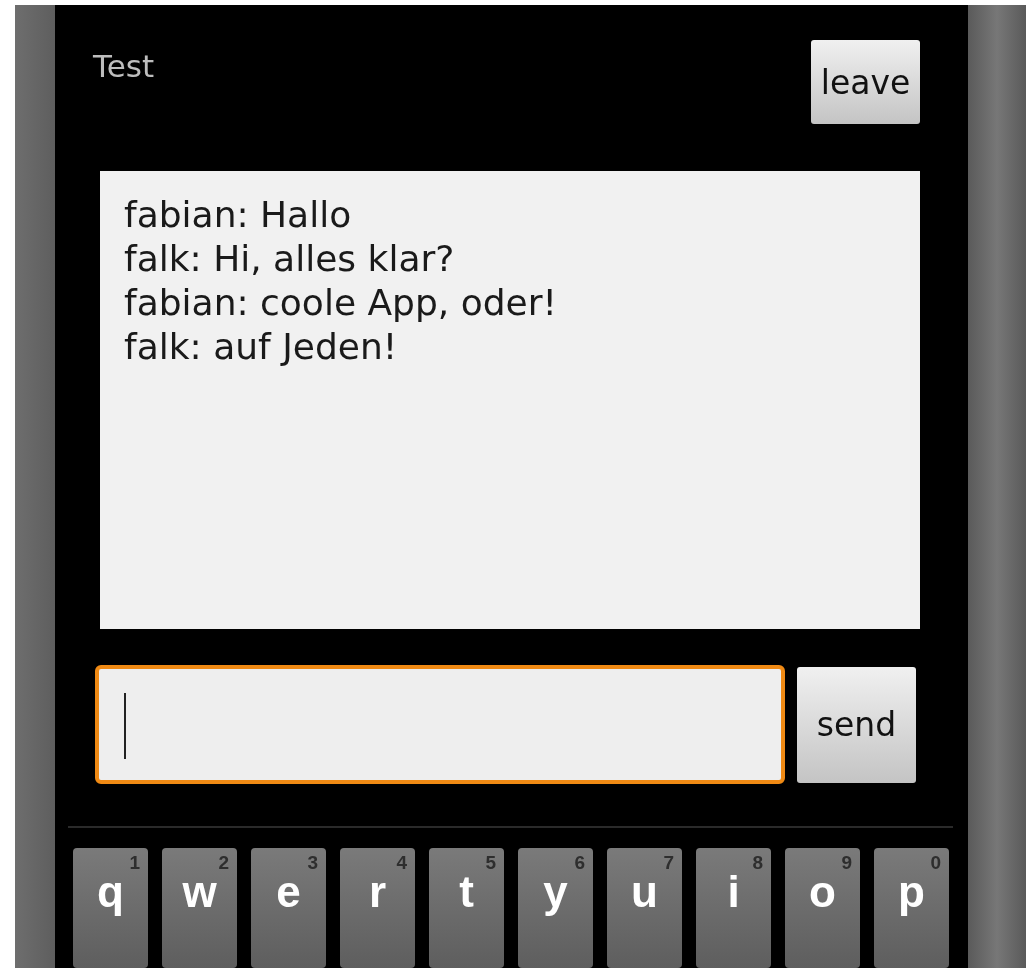 Image resolution: width=1026 pixels, height=968 pixels. Describe the element at coordinates (288, 894) in the screenshot. I see `key-letter: e` at that location.